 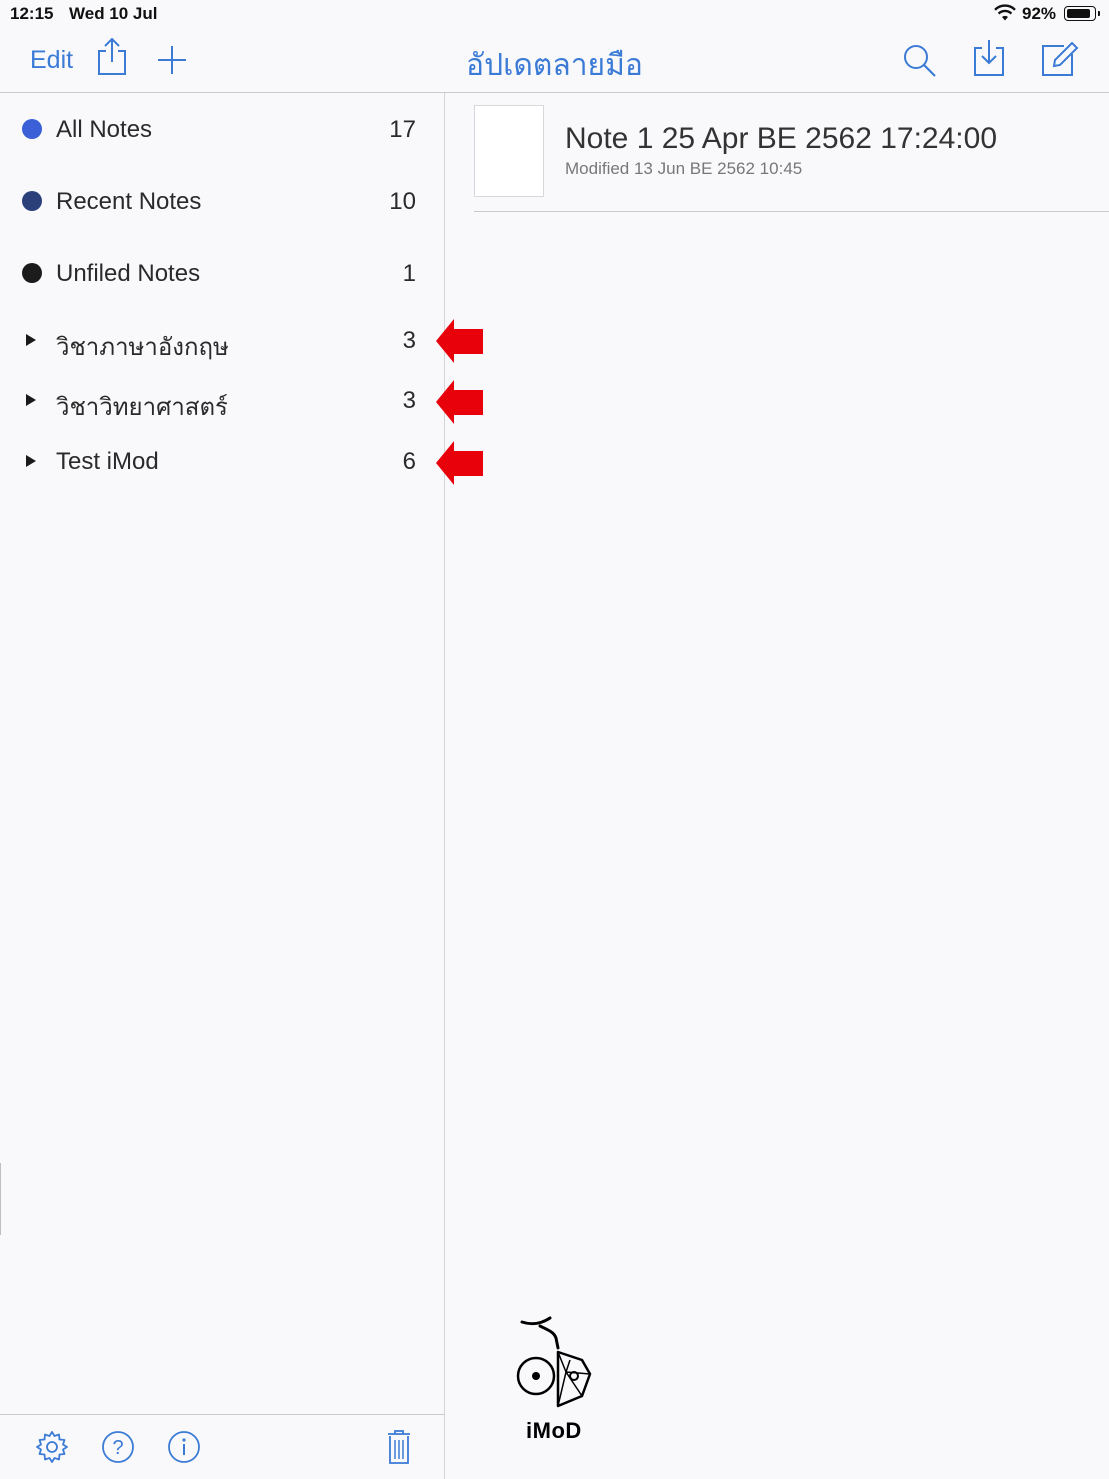 I want to click on battery-percent: 92%, so click(x=1039, y=13).